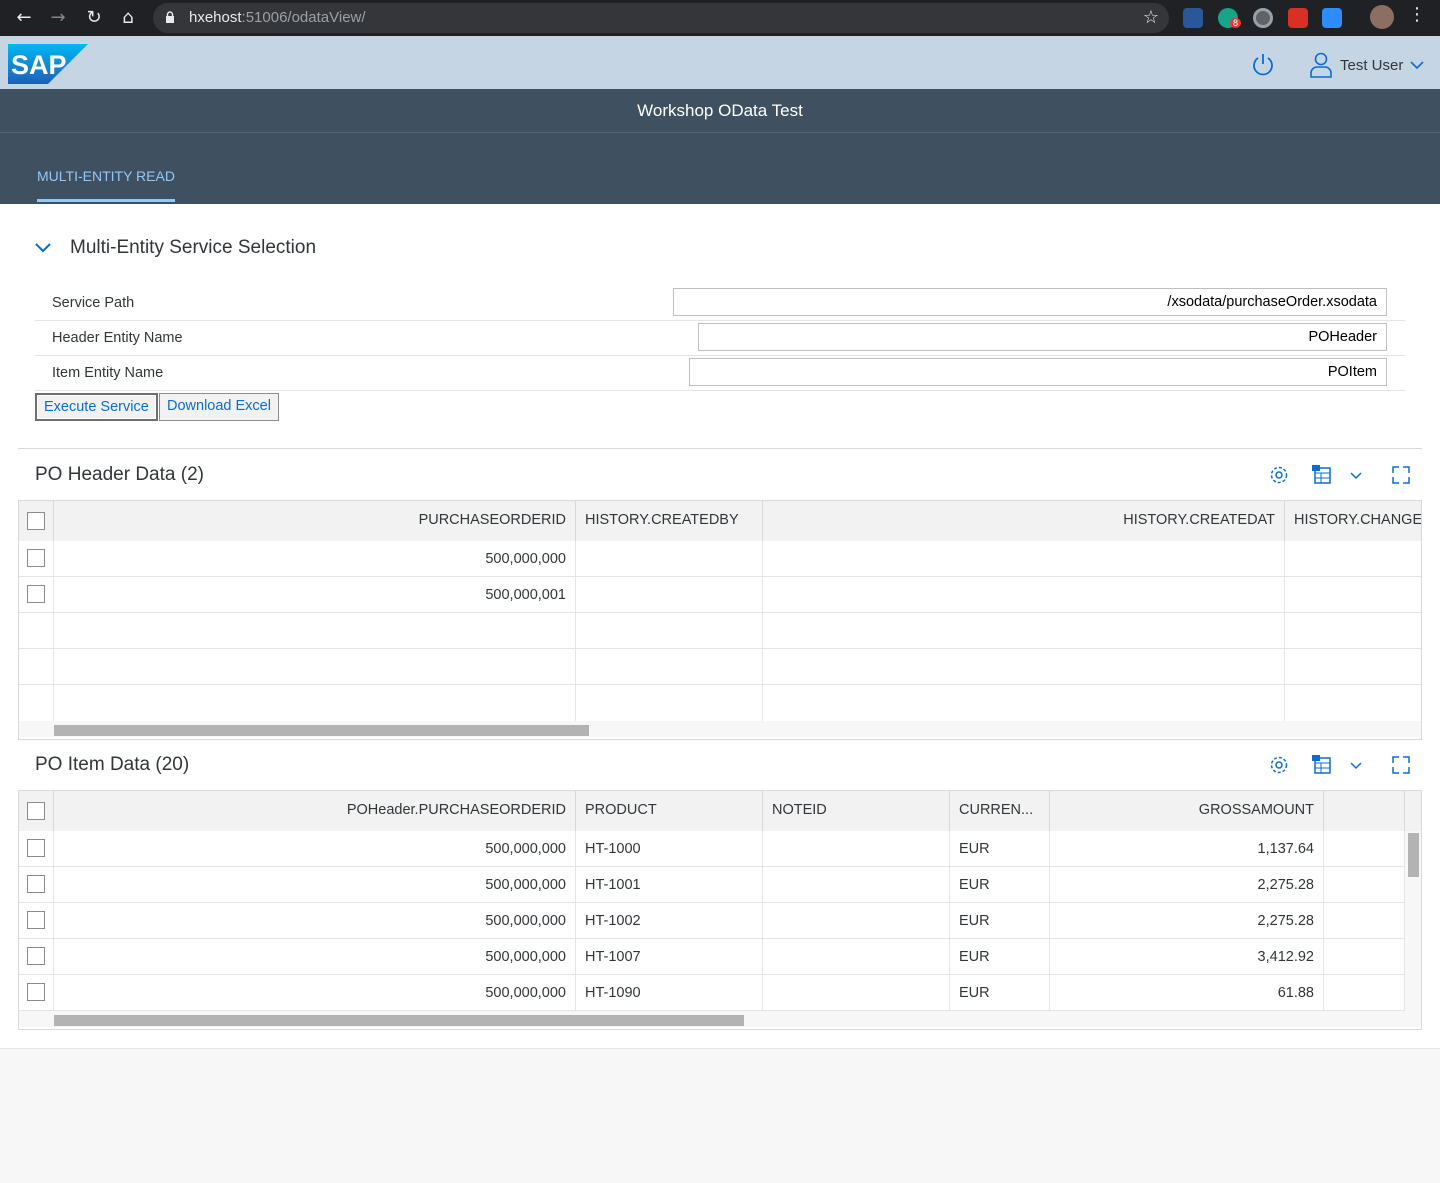  What do you see at coordinates (1187, 993) in the screenshot?
I see `table-cell: 61.88` at bounding box center [1187, 993].